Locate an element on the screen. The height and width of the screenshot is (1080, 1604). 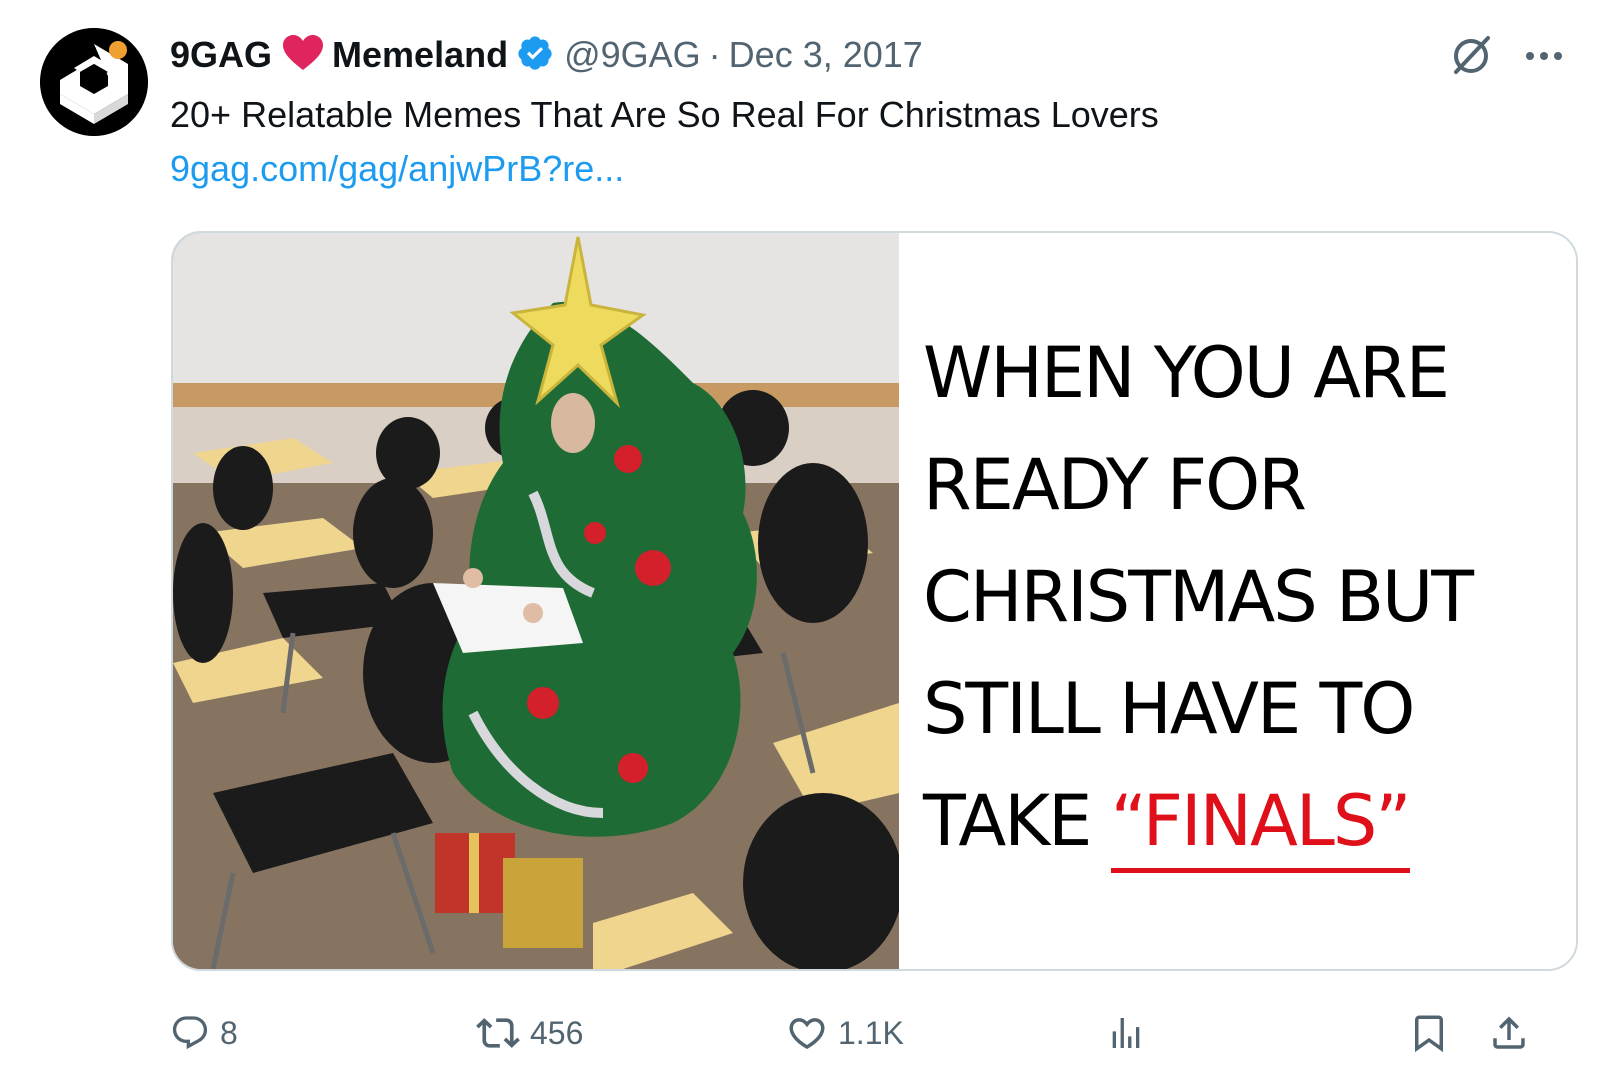
display-name: 9GAG is located at coordinates (221, 55).